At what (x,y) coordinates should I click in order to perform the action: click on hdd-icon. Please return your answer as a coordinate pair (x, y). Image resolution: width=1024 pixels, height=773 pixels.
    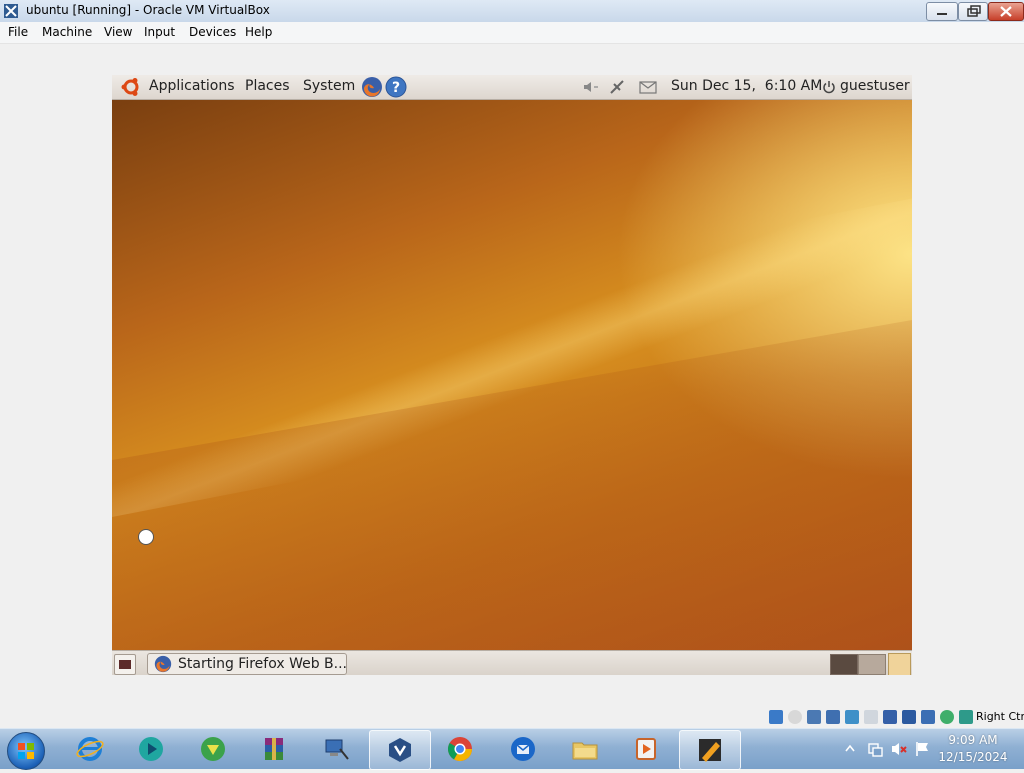
    Looking at the image, I should click on (776, 717).